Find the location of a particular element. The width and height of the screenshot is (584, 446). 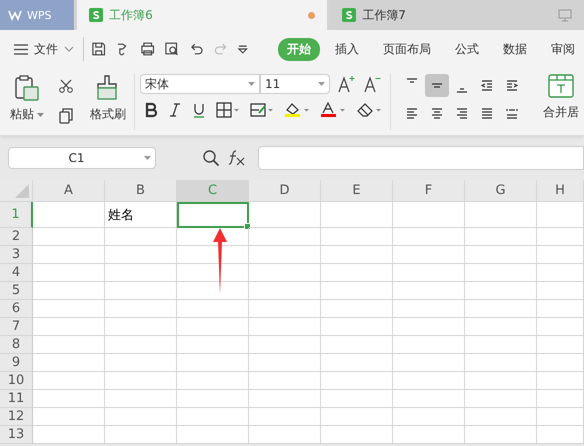

format-painter-button: 格式刷 is located at coordinates (108, 98).